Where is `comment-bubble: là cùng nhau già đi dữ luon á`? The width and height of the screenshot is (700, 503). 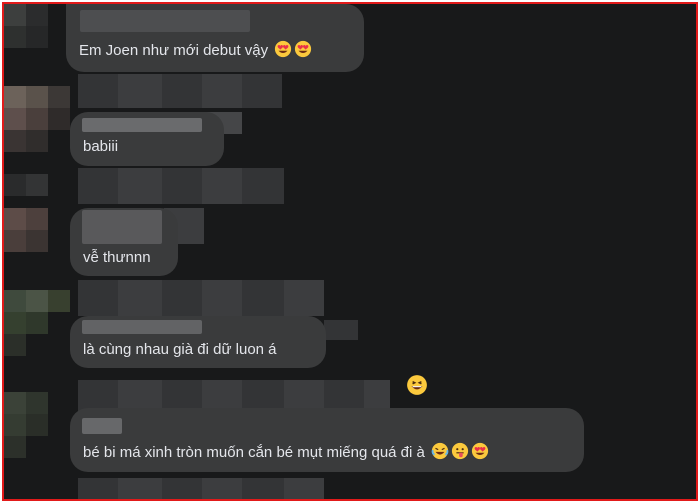
comment-bubble: là cùng nhau già đi dữ luon á is located at coordinates (198, 342).